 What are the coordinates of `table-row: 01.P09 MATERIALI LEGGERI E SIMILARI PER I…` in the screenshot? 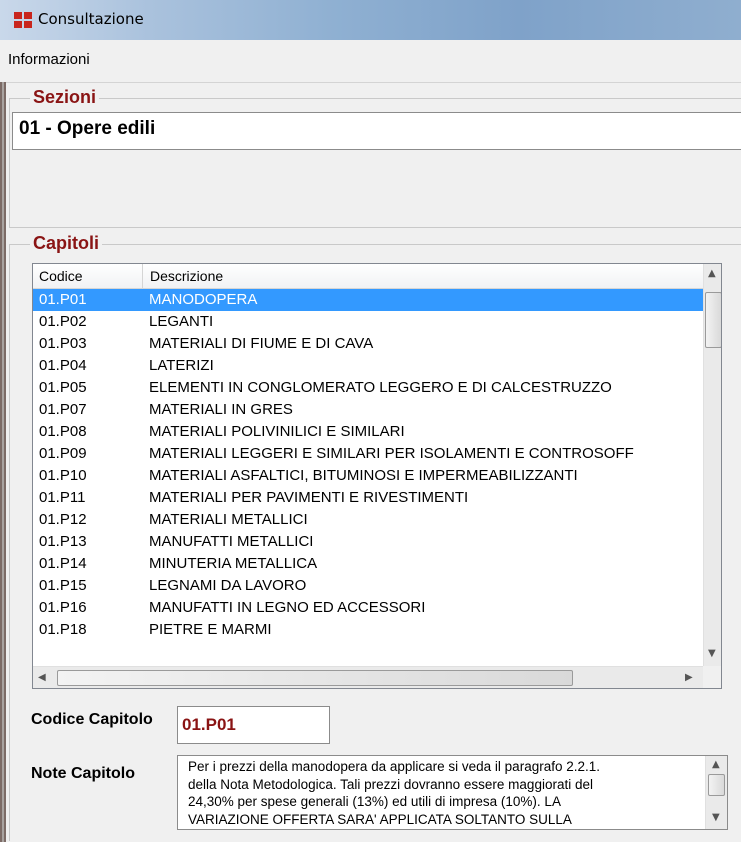 It's located at (368, 454).